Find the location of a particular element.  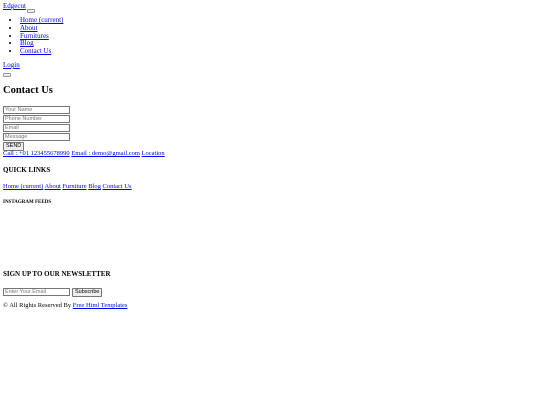

copyright-text: © All Rights Reserved By is located at coordinates (37, 305).